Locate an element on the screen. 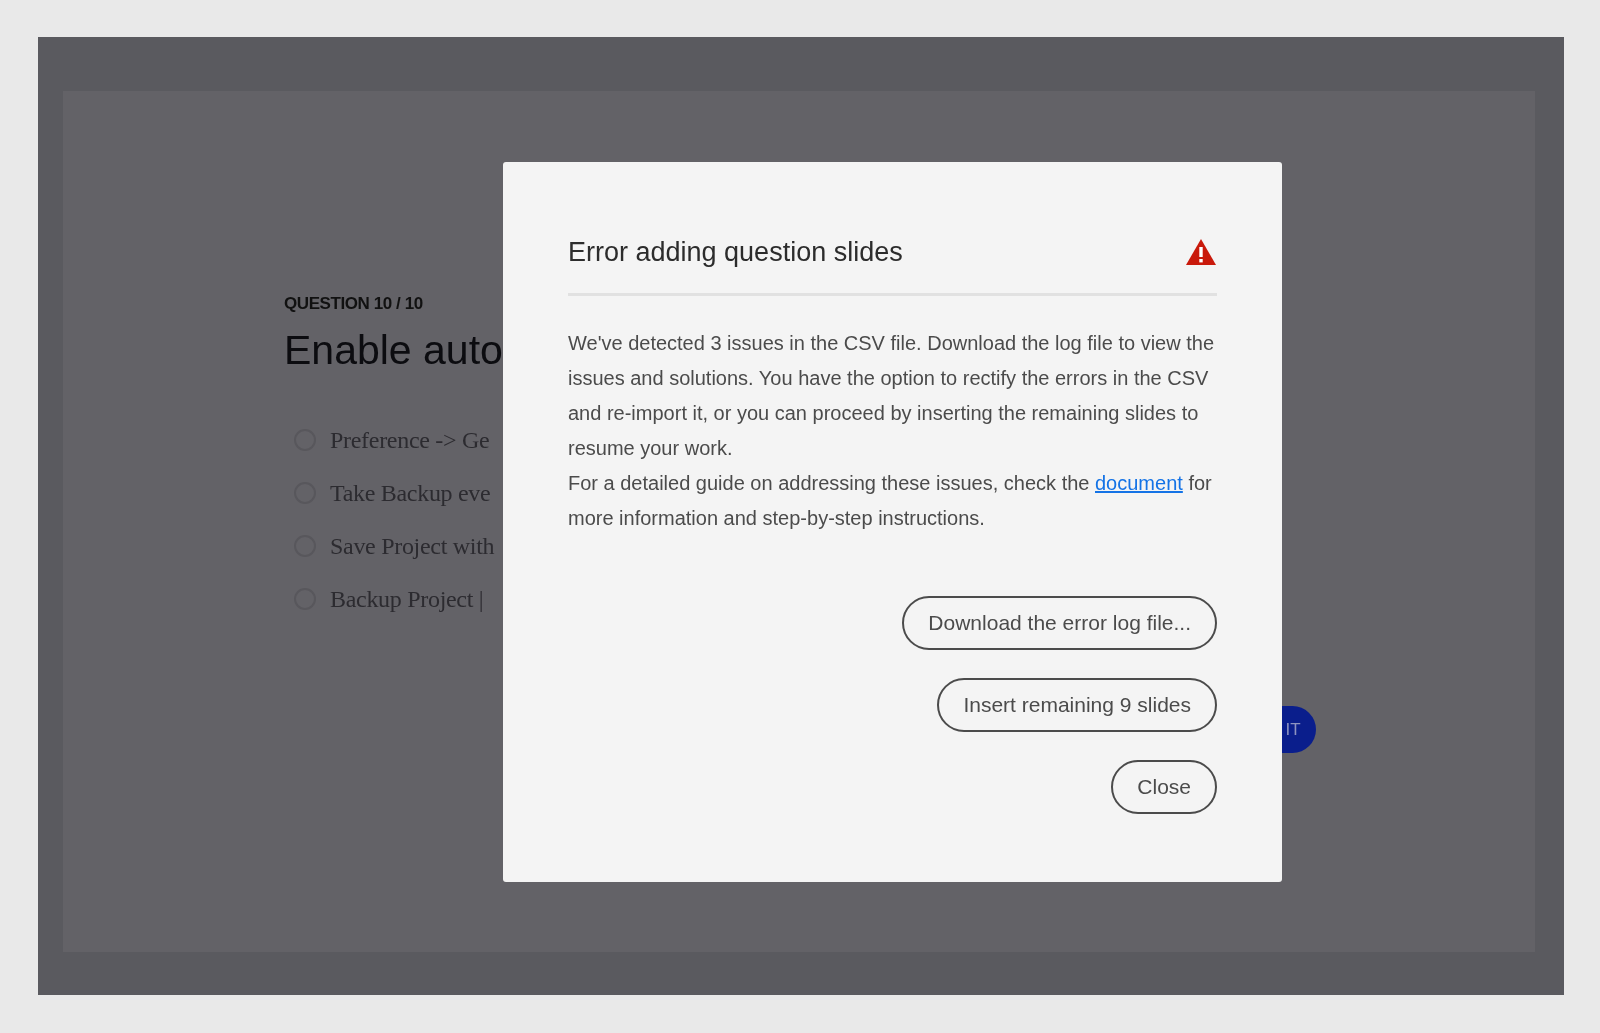 The width and height of the screenshot is (1600, 1033). question-label: QUESTION 10 / 10 is located at coordinates (354, 304).